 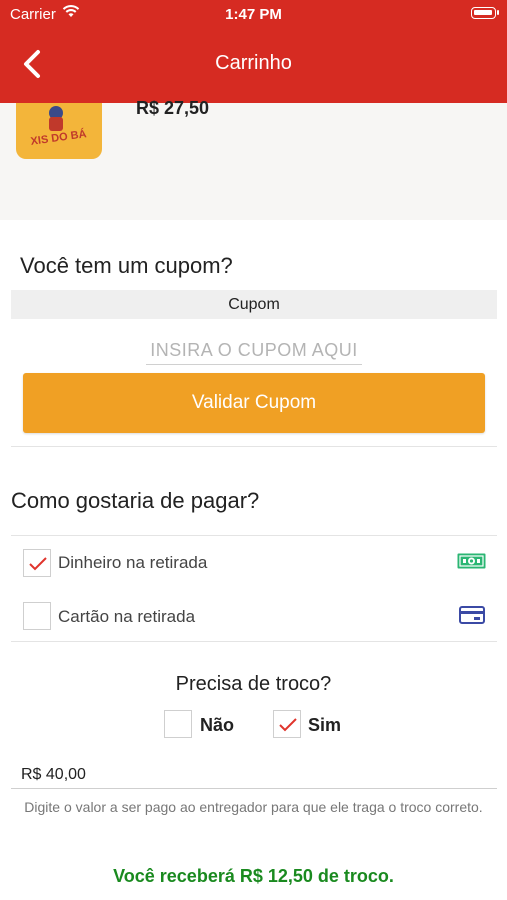 I want to click on credit-card-icon, so click(x=472, y=615).